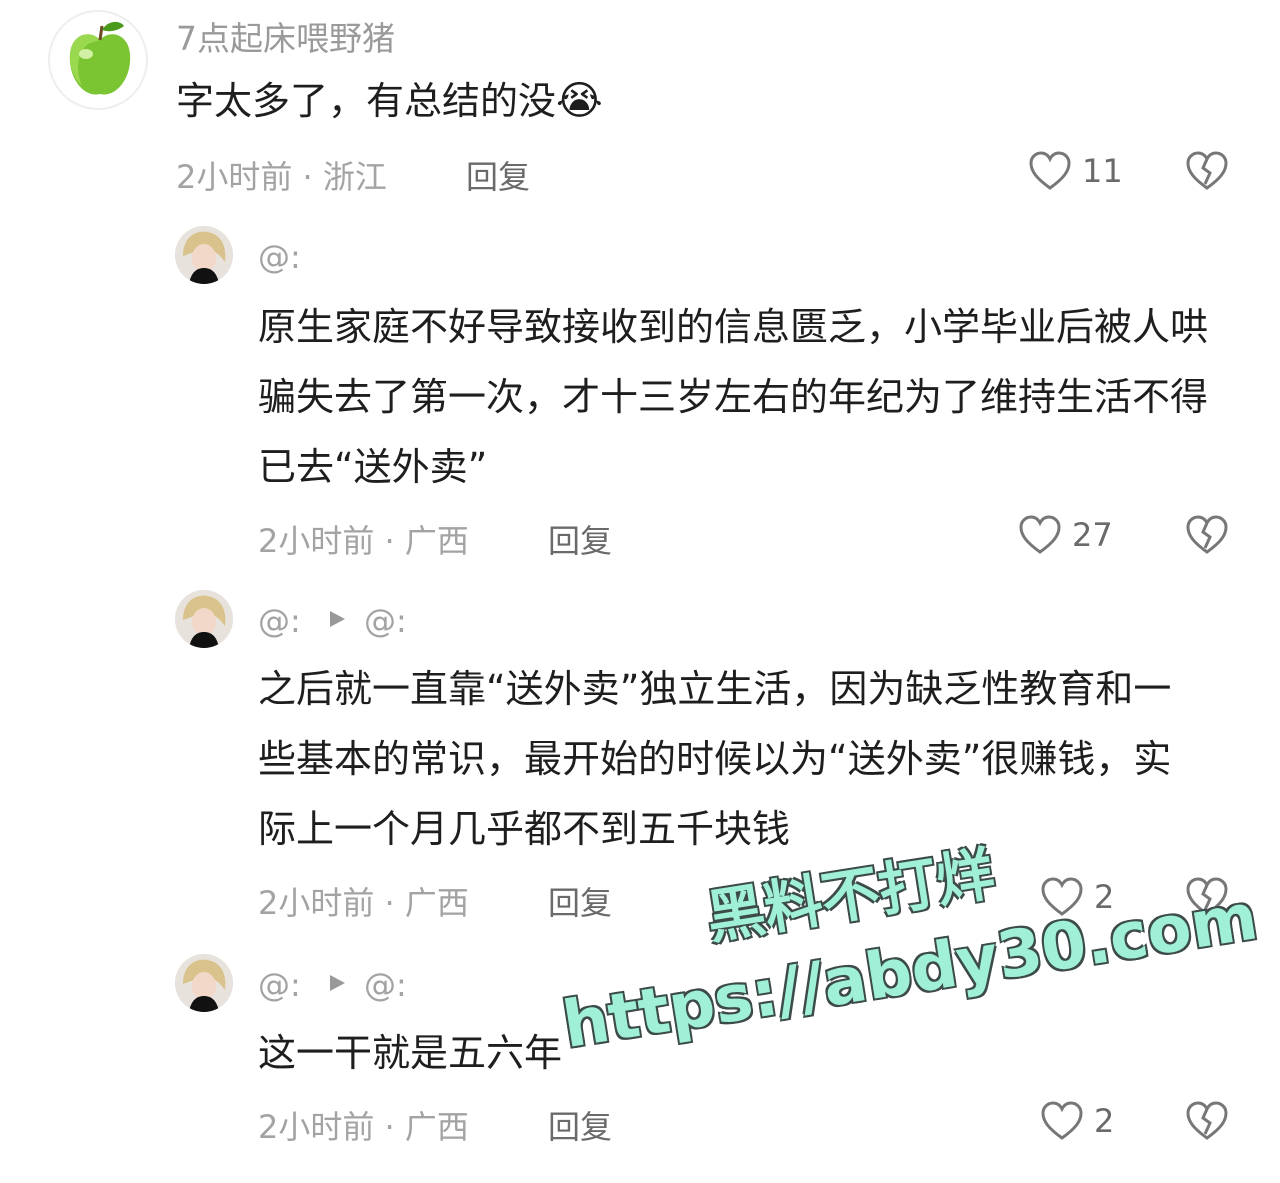  I want to click on like-count: 11, so click(1102, 171).